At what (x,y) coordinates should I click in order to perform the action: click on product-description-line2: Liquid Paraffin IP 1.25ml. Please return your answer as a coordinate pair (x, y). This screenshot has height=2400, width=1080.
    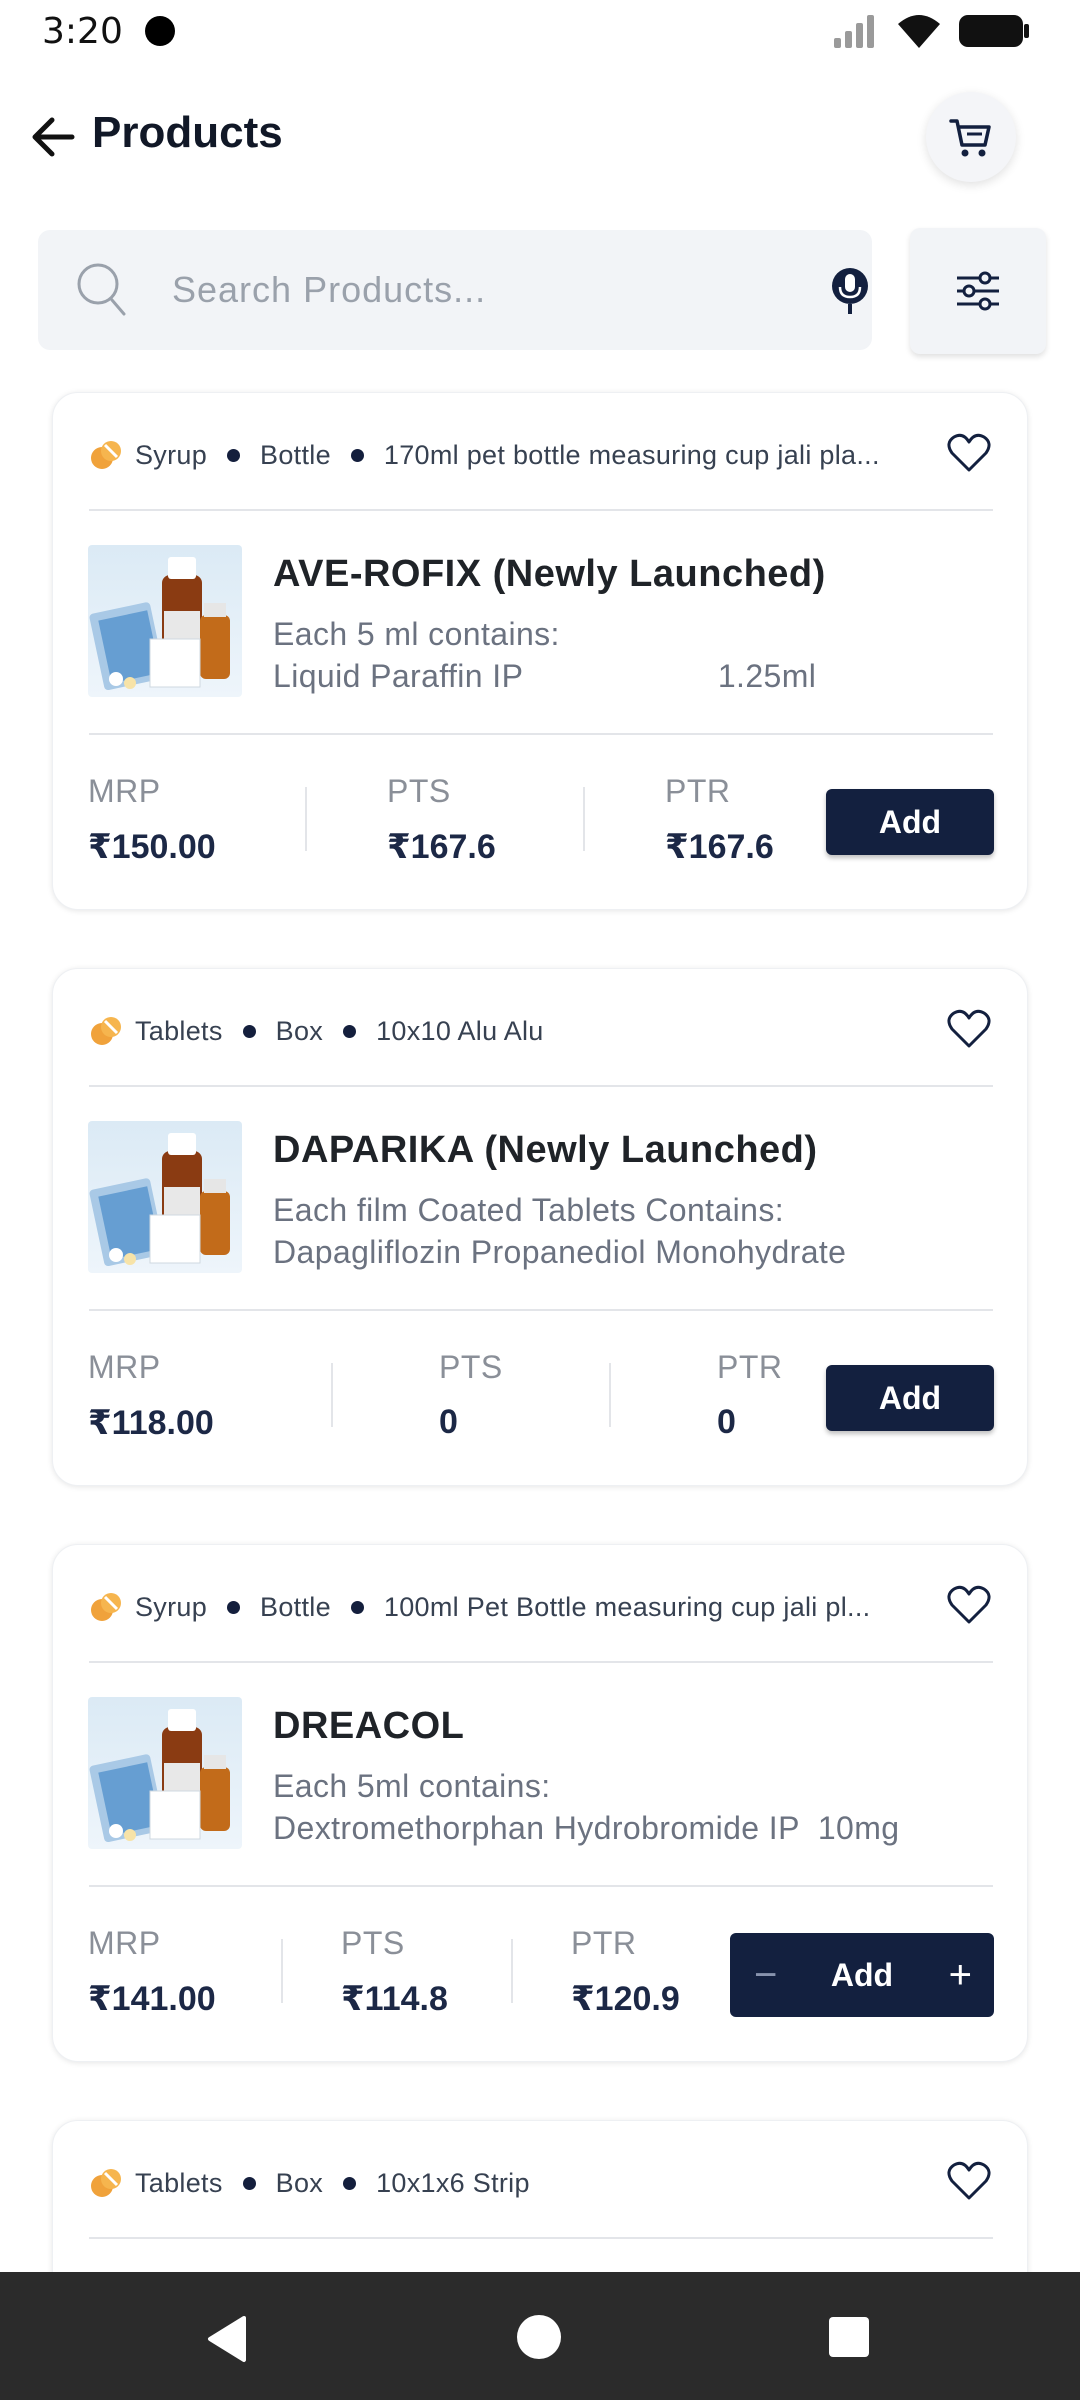
    Looking at the image, I should click on (545, 676).